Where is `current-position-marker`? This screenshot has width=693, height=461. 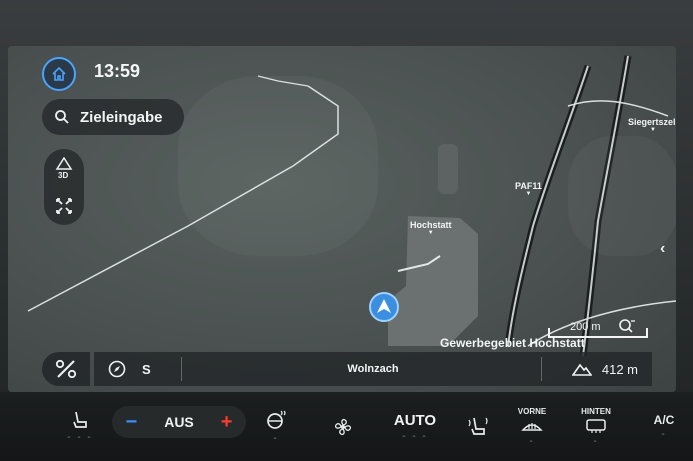 current-position-marker is located at coordinates (384, 307).